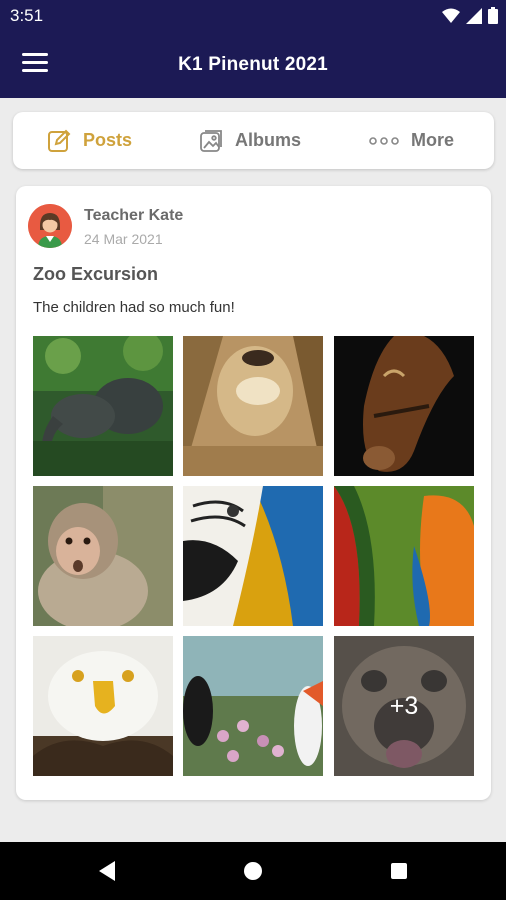  What do you see at coordinates (253, 16) in the screenshot?
I see `status-bar: 3:51` at bounding box center [253, 16].